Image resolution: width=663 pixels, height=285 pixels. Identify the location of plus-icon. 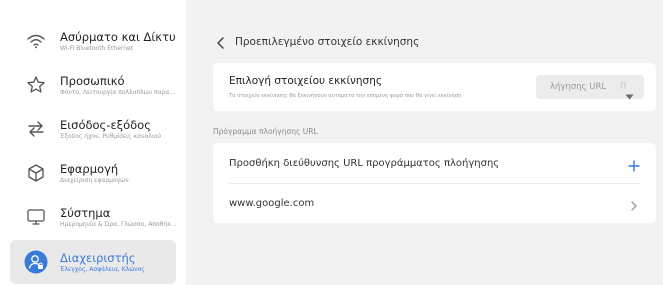
(634, 164).